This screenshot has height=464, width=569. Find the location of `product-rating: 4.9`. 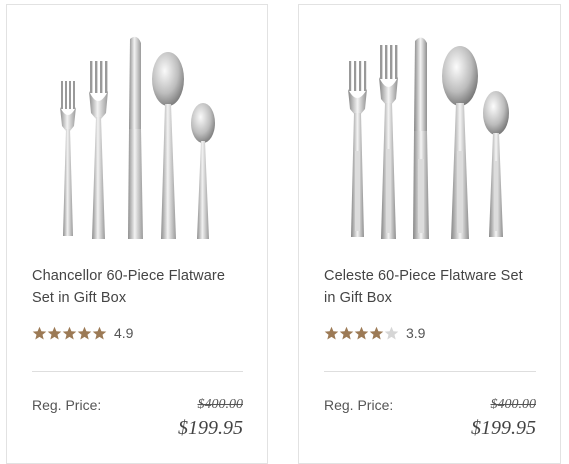

product-rating: 4.9 is located at coordinates (82, 333).